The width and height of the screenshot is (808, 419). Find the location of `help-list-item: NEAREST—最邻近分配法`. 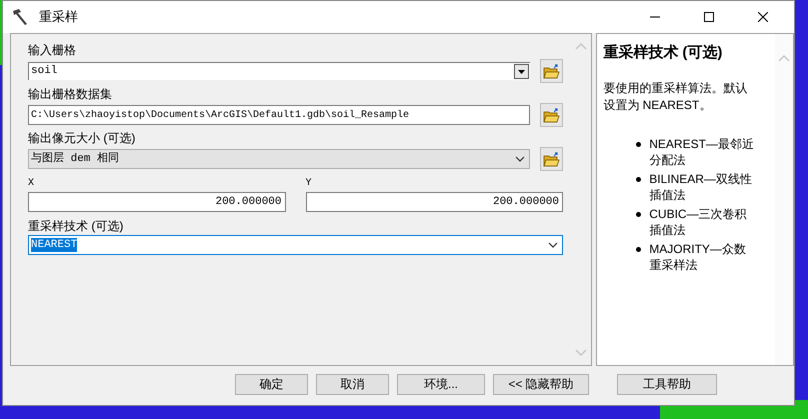

help-list-item: NEAREST—最邻近分配法 is located at coordinates (702, 152).